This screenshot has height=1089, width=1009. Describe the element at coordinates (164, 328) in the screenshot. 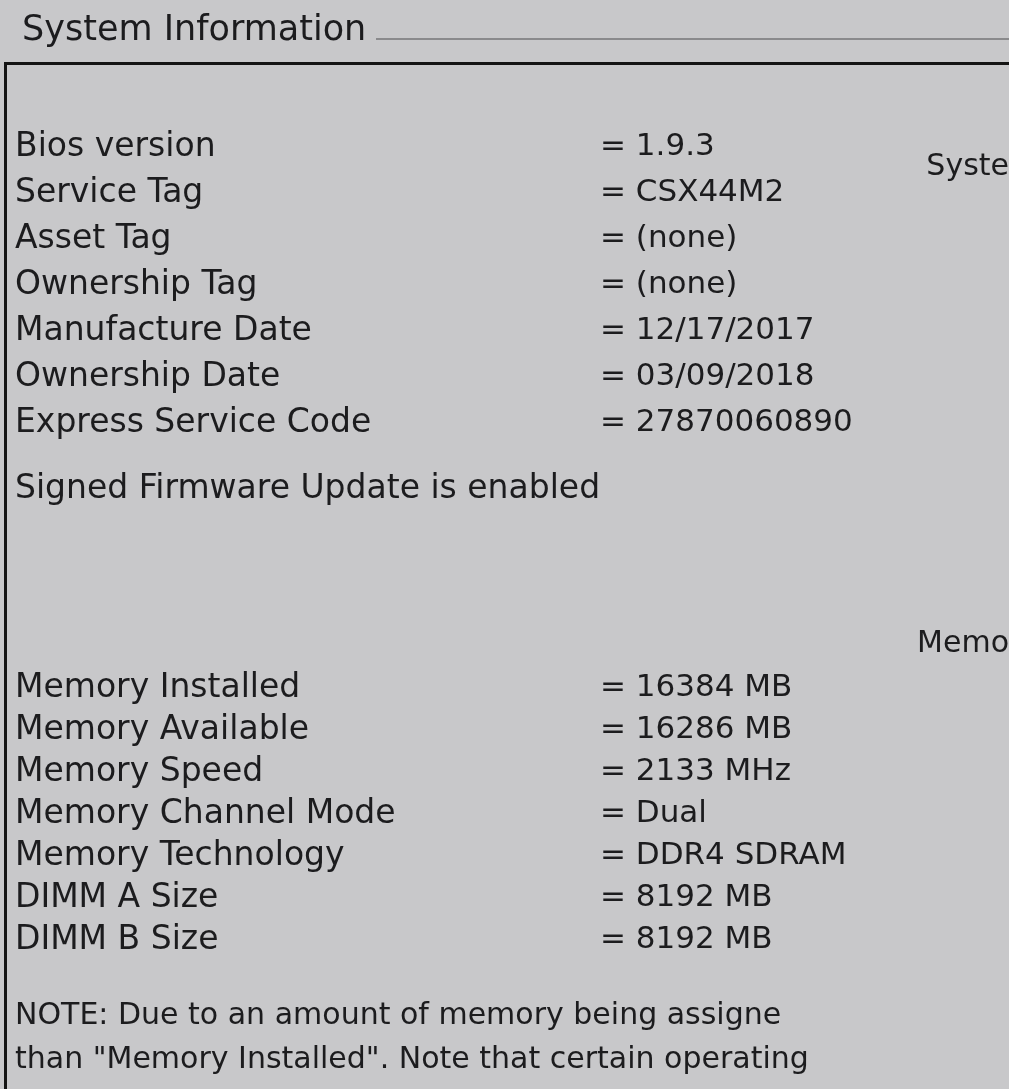

I see `field-label: Manufacture Date` at that location.